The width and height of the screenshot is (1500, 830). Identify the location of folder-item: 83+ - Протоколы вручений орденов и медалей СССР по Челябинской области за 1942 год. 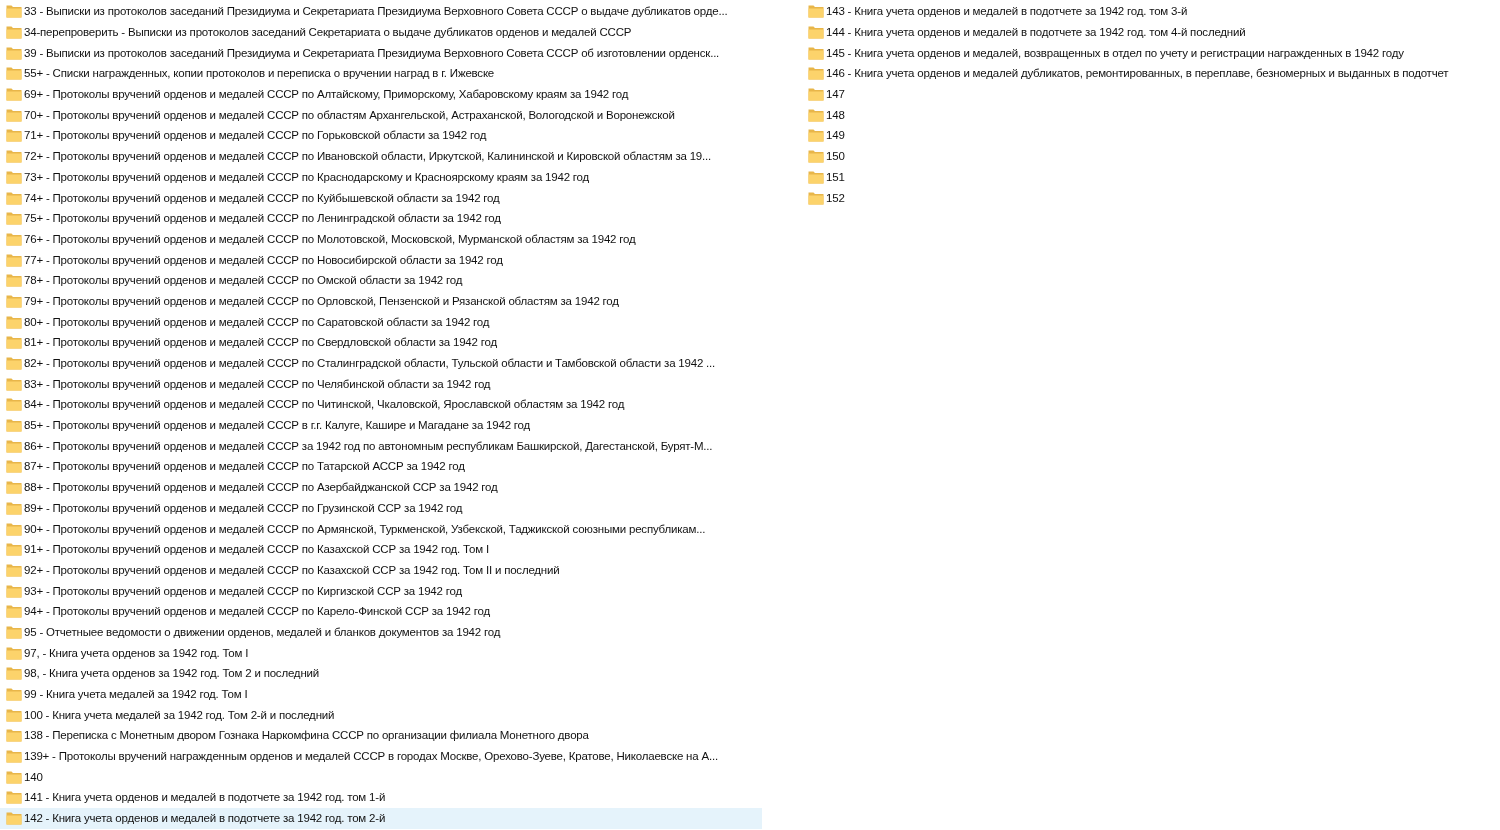
(381, 384).